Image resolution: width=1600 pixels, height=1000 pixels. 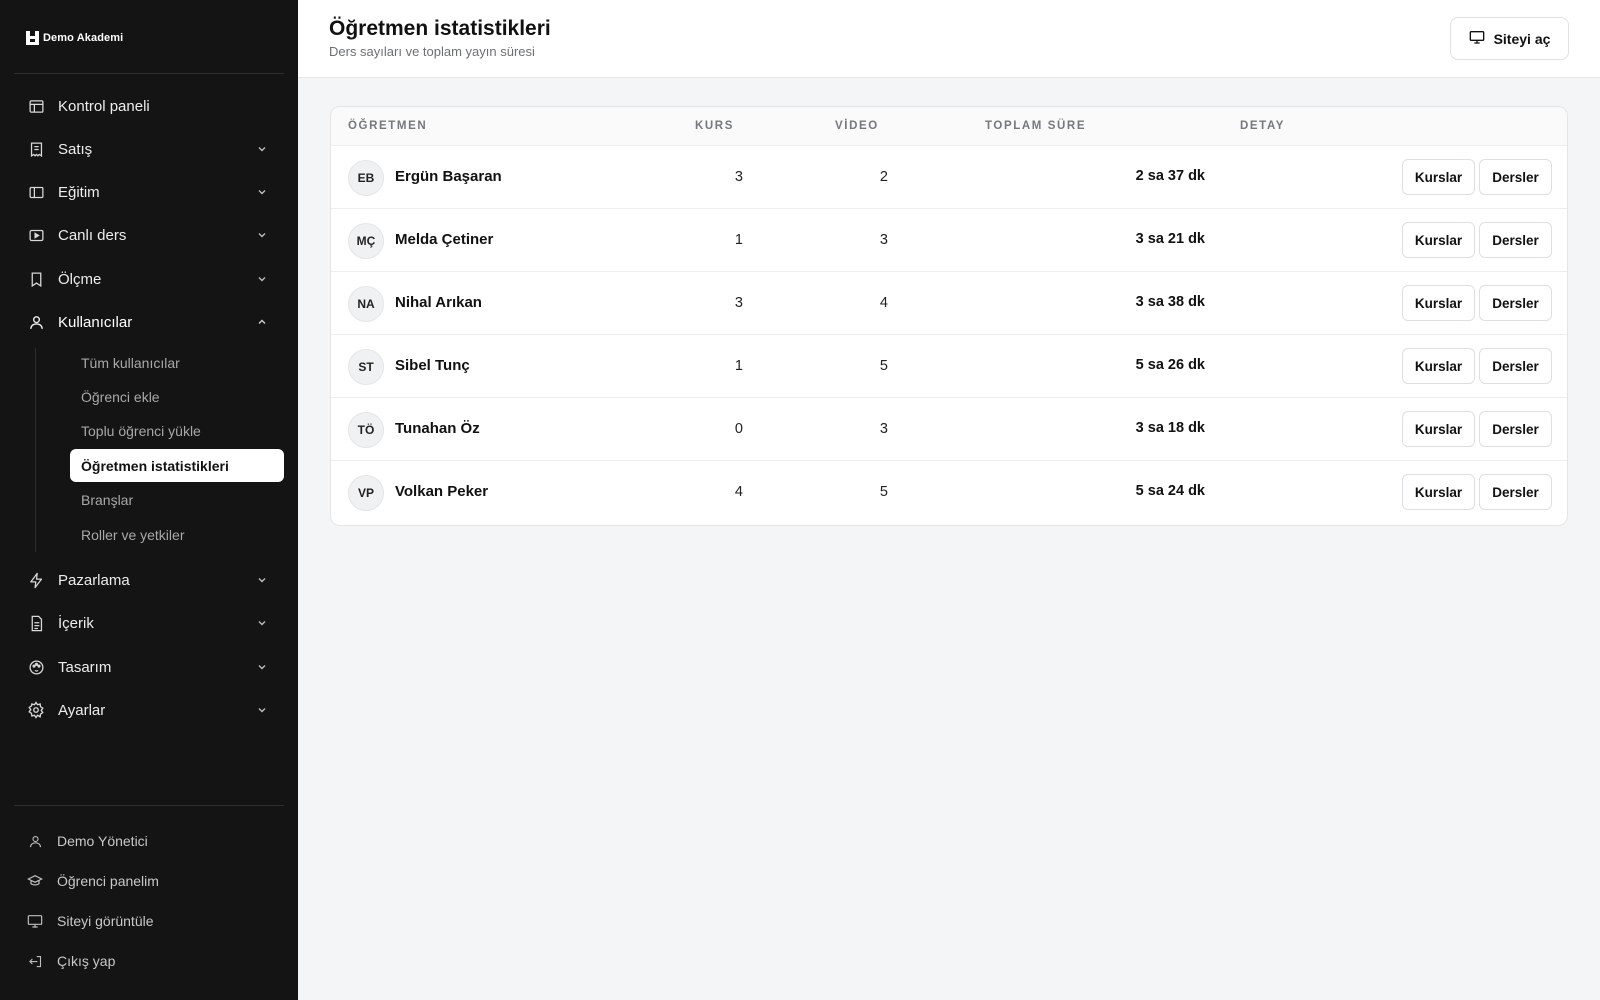 I want to click on nav-item-label: Kontrol paneli, so click(x=104, y=106).